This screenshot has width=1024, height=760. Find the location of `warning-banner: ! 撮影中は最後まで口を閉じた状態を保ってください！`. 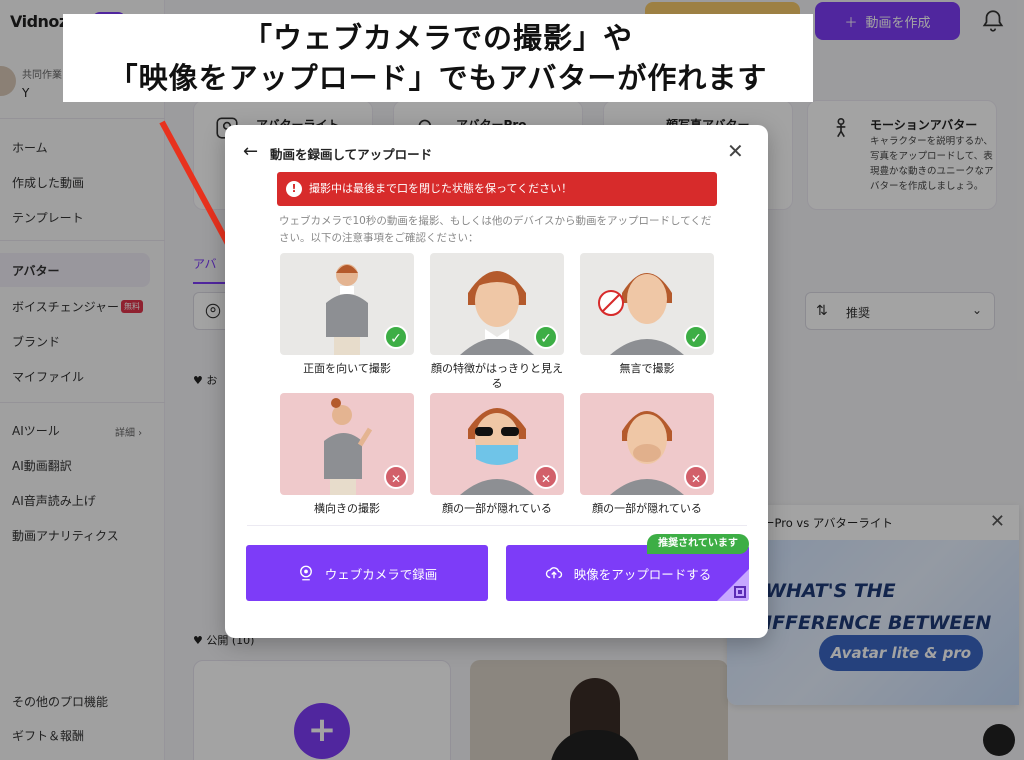

warning-banner: ! 撮影中は最後まで口を閉じた状態を保ってください！ is located at coordinates (497, 189).